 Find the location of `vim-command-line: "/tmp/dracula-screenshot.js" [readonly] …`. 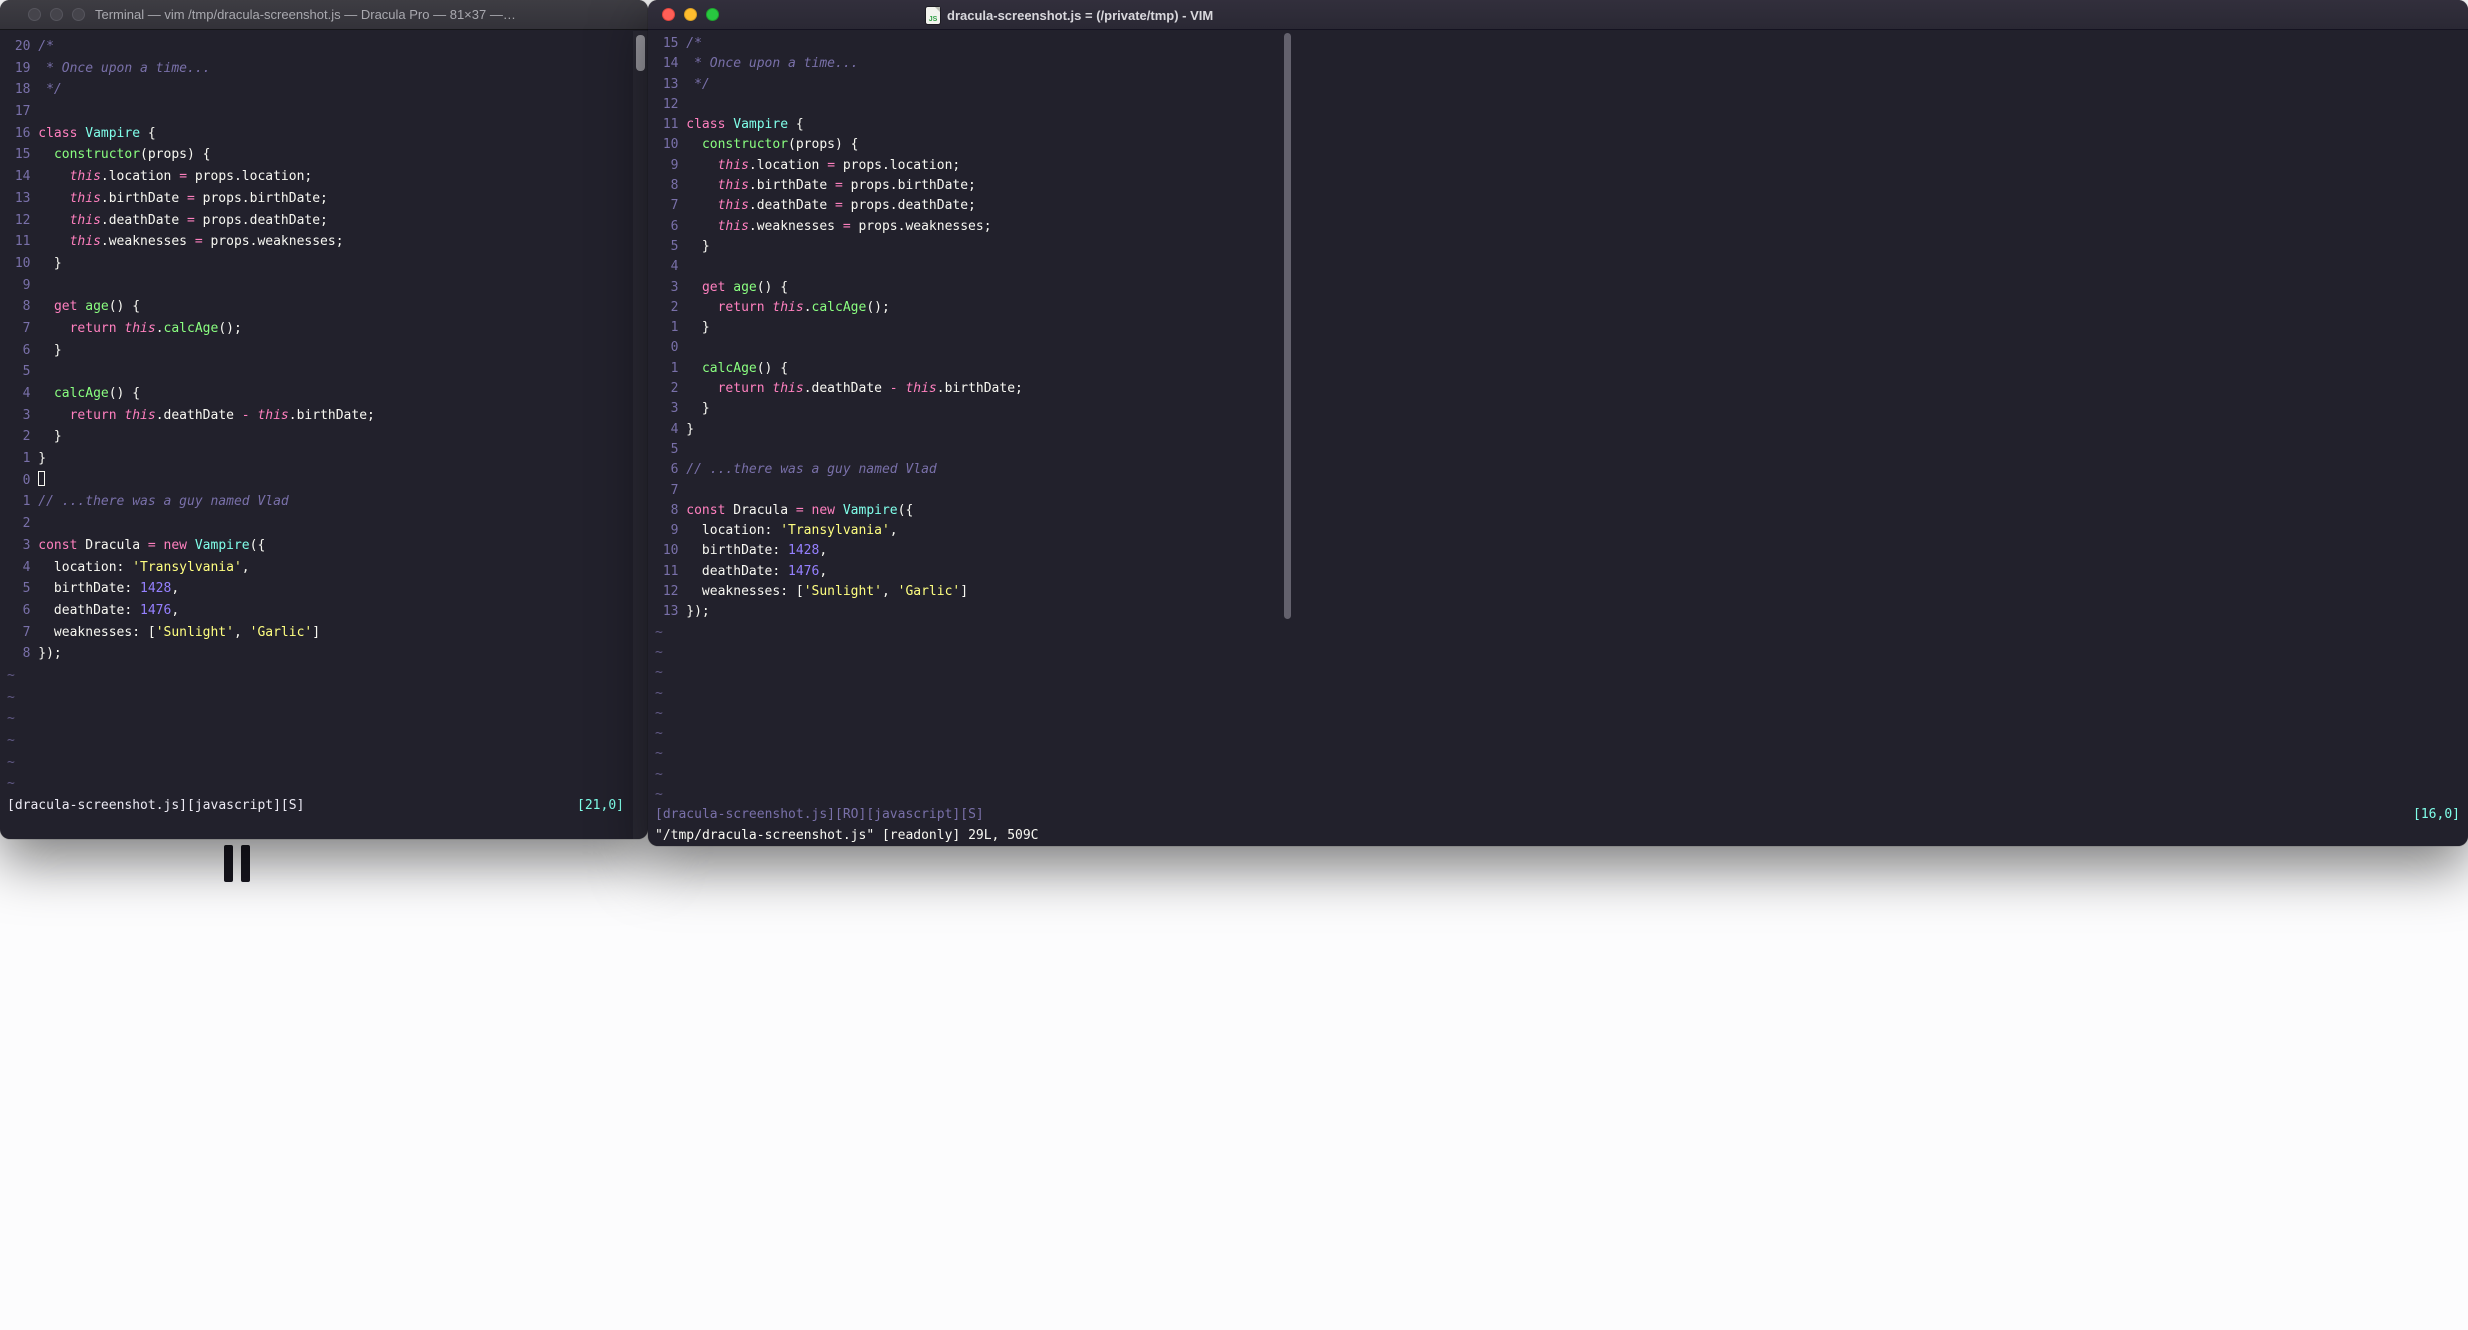

vim-command-line: "/tmp/dracula-screenshot.js" [readonly] … is located at coordinates (1558, 836).